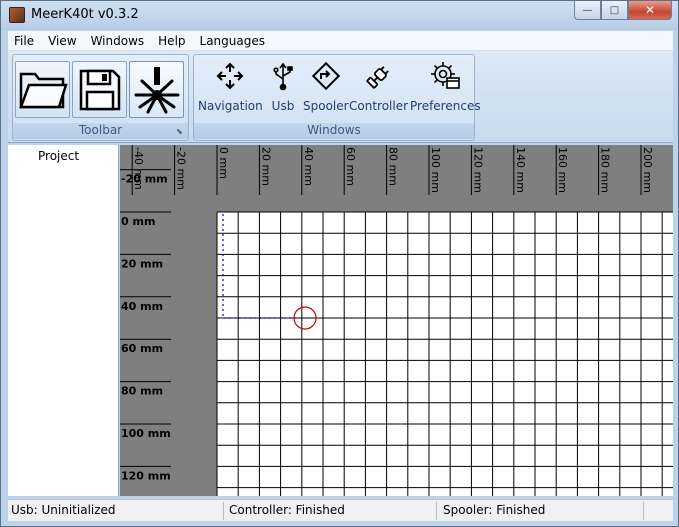 This screenshot has height=527, width=679. What do you see at coordinates (562, 170) in the screenshot?
I see `x-ruler-label: 160 mm` at bounding box center [562, 170].